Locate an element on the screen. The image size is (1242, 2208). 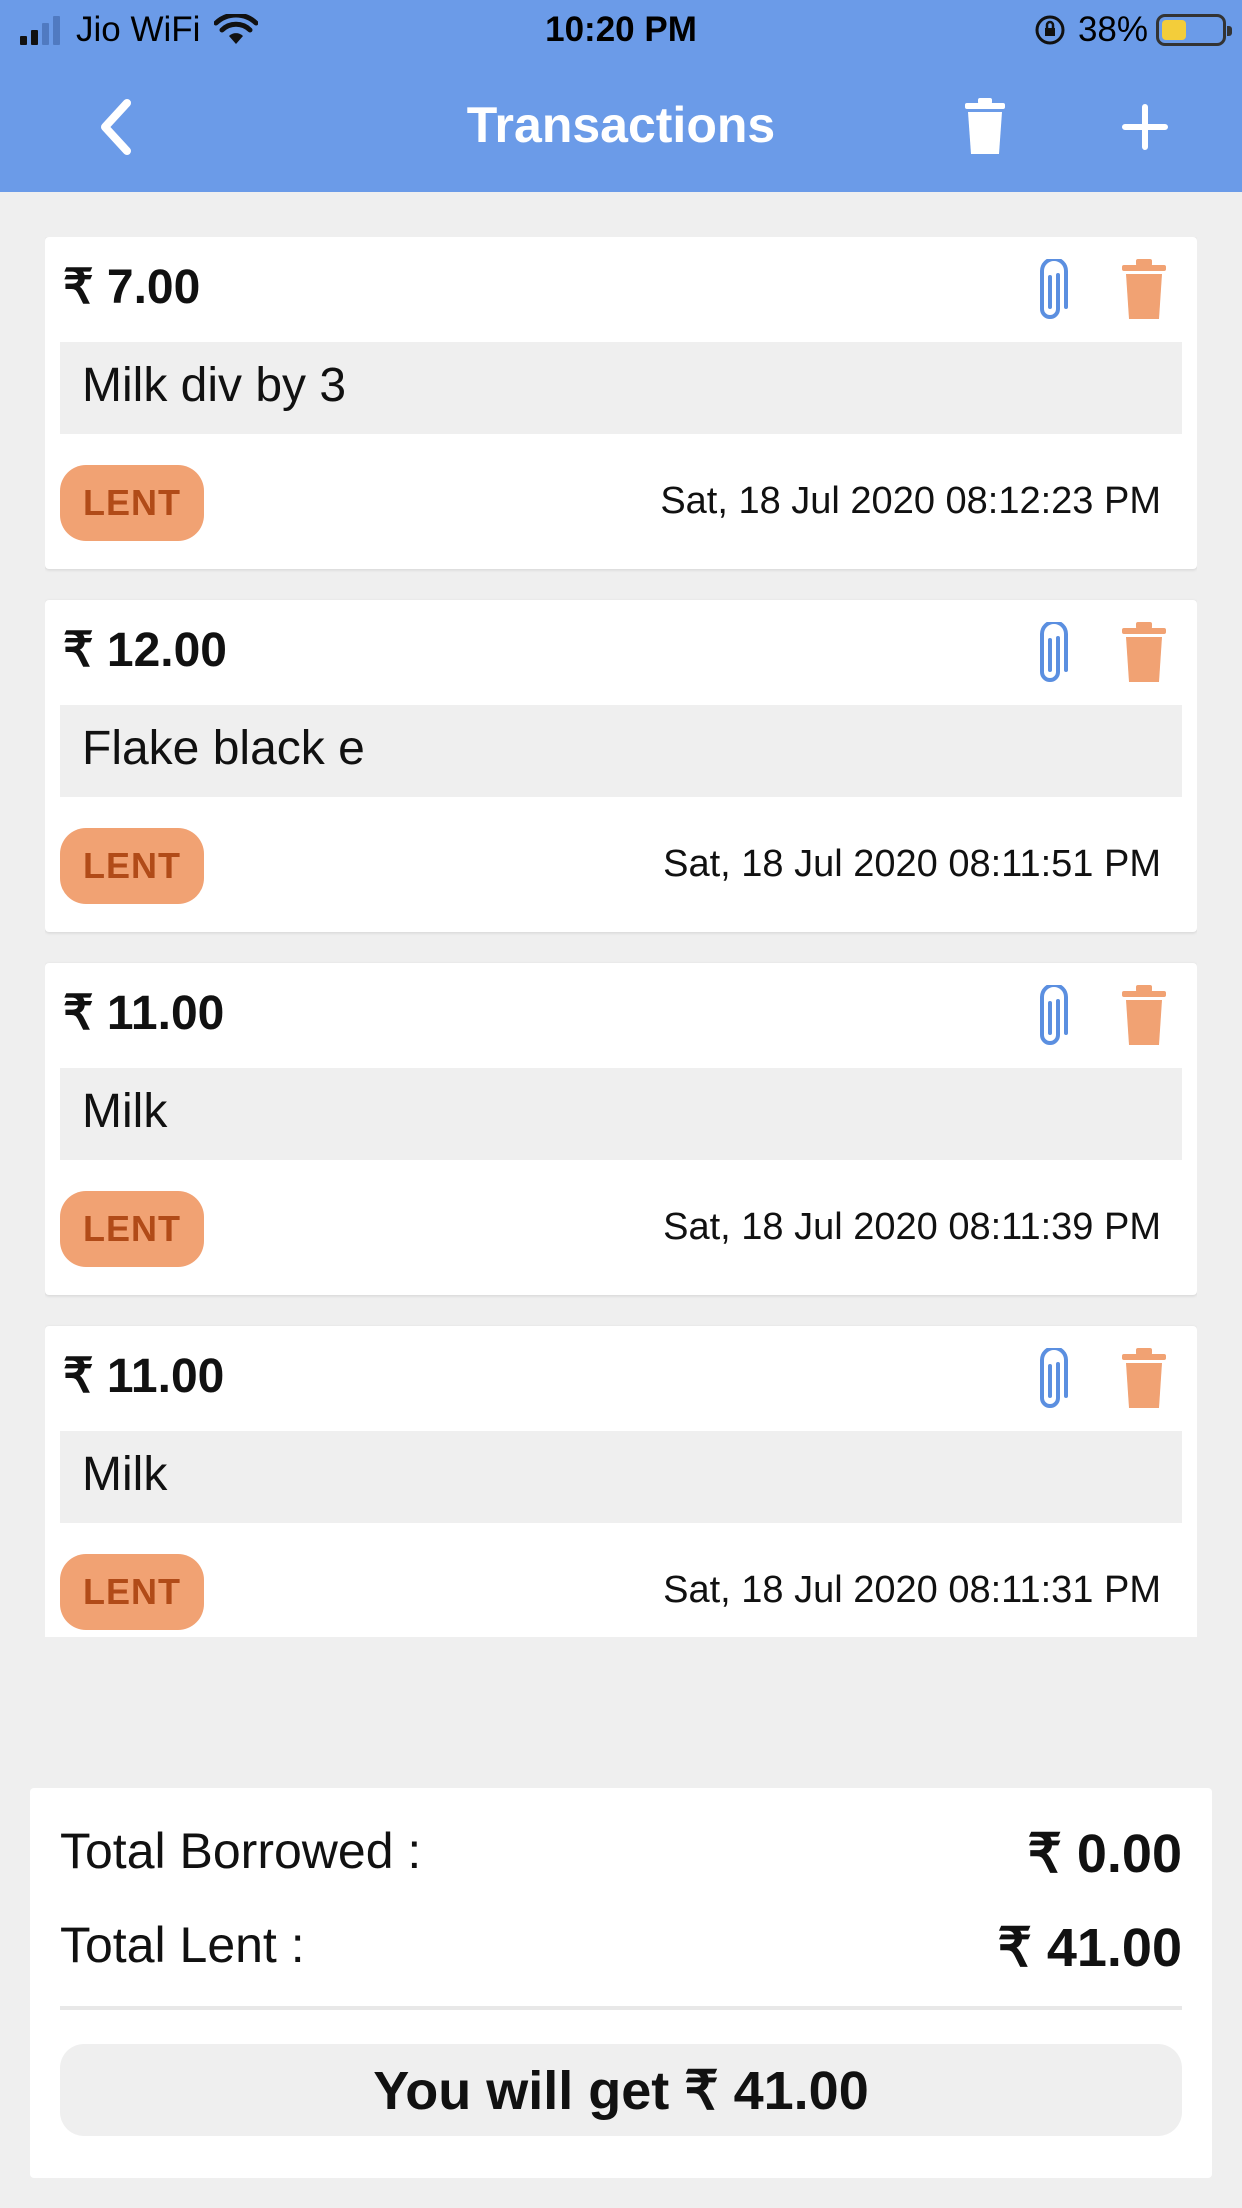
total-borrowed-label: Total Borrowed : is located at coordinates (241, 1851).